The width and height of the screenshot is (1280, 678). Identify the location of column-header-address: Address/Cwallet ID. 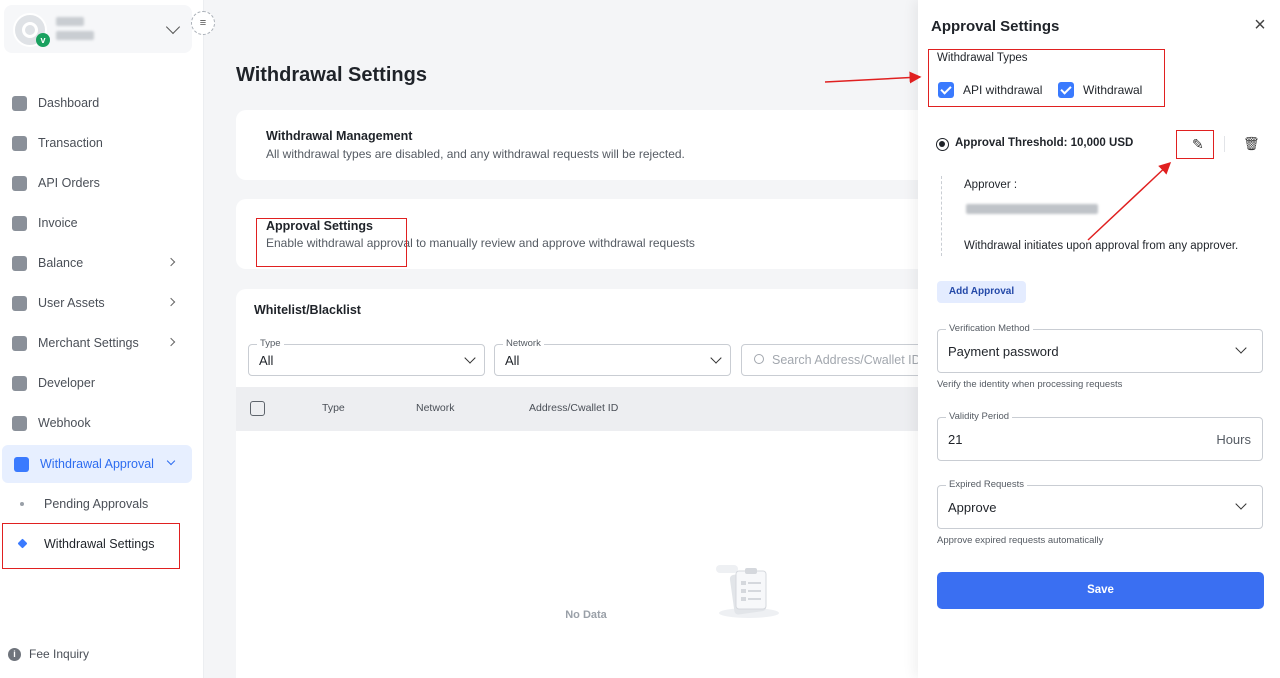
(574, 408).